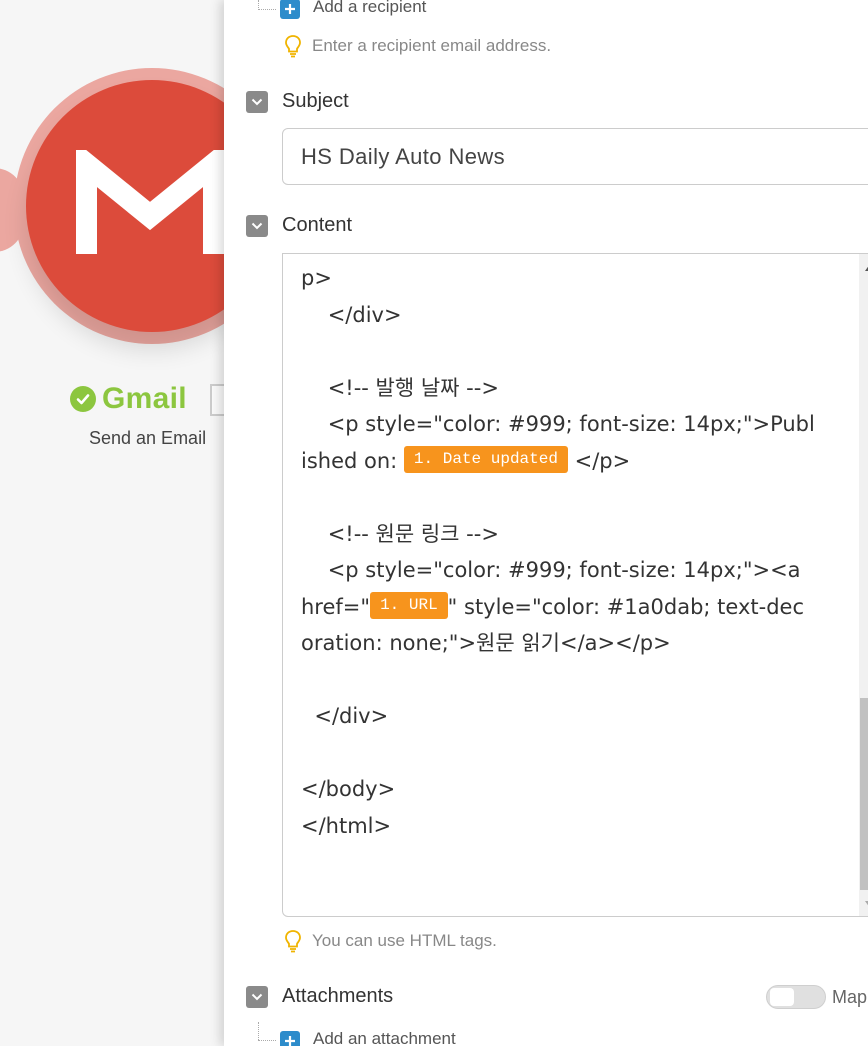 Image resolution: width=868 pixels, height=1046 pixels. What do you see at coordinates (599, 460) in the screenshot?
I see `code-text: </p>` at bounding box center [599, 460].